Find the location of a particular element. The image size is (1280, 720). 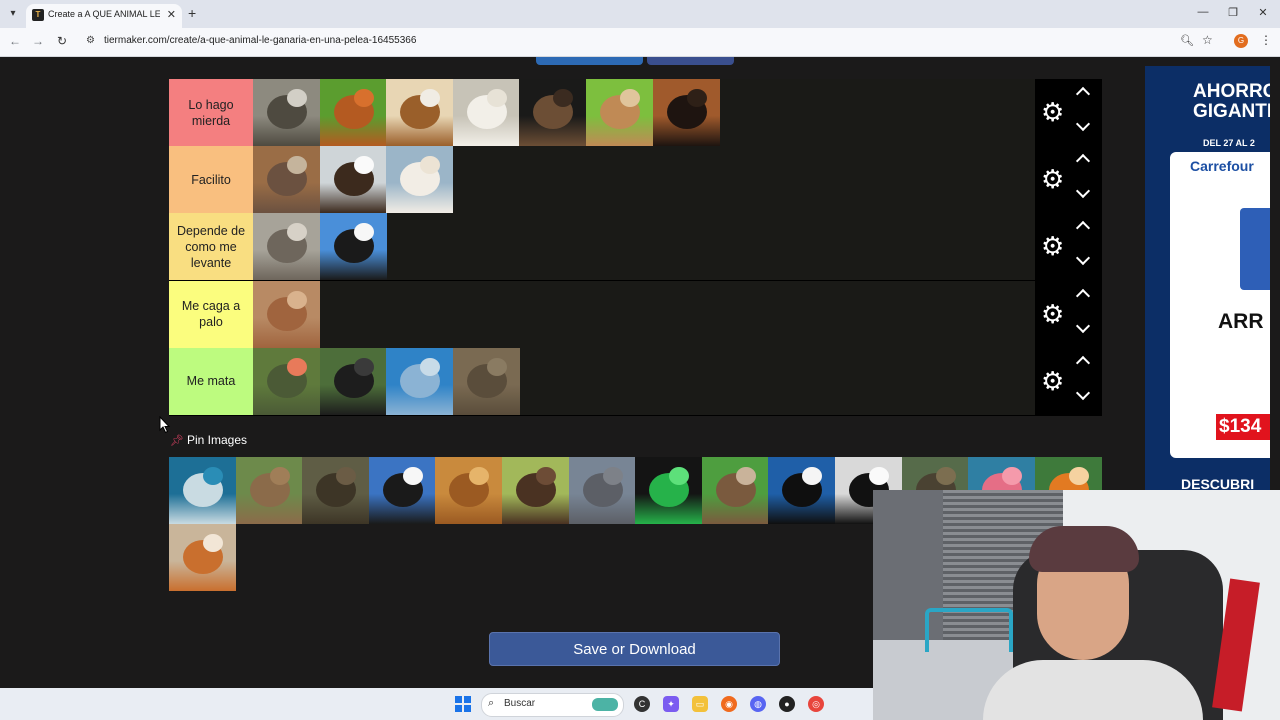

animal-tile-donkey is located at coordinates (286, 180).